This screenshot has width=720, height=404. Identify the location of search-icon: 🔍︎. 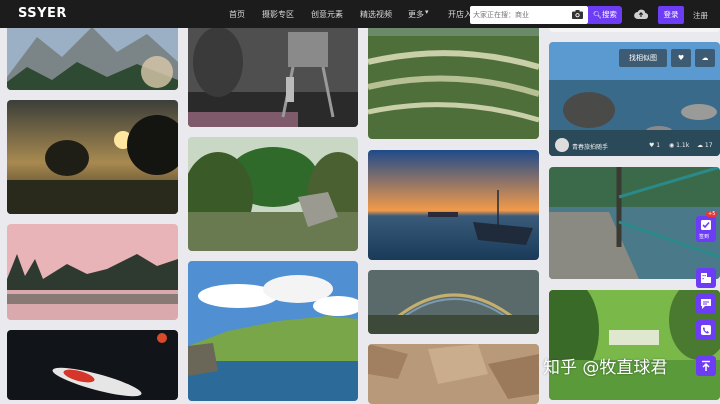
(597, 15).